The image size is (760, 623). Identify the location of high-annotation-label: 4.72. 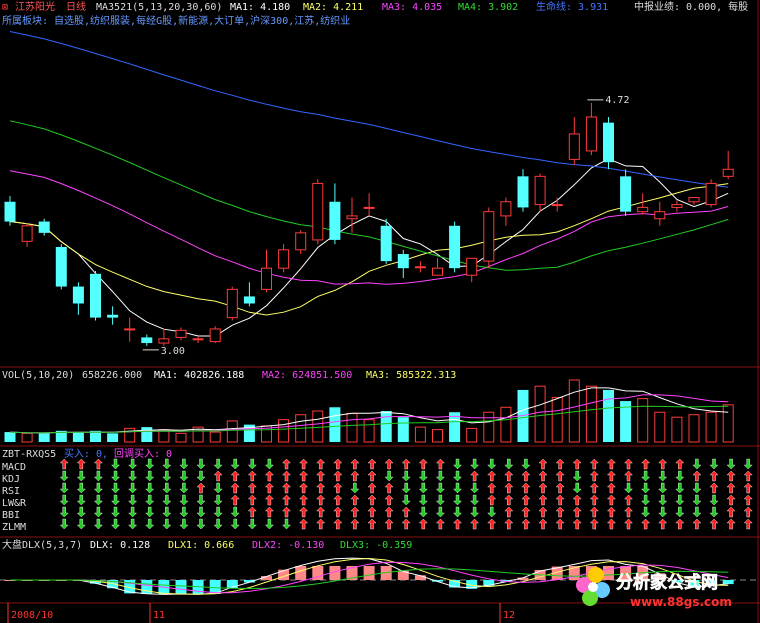
(617, 100).